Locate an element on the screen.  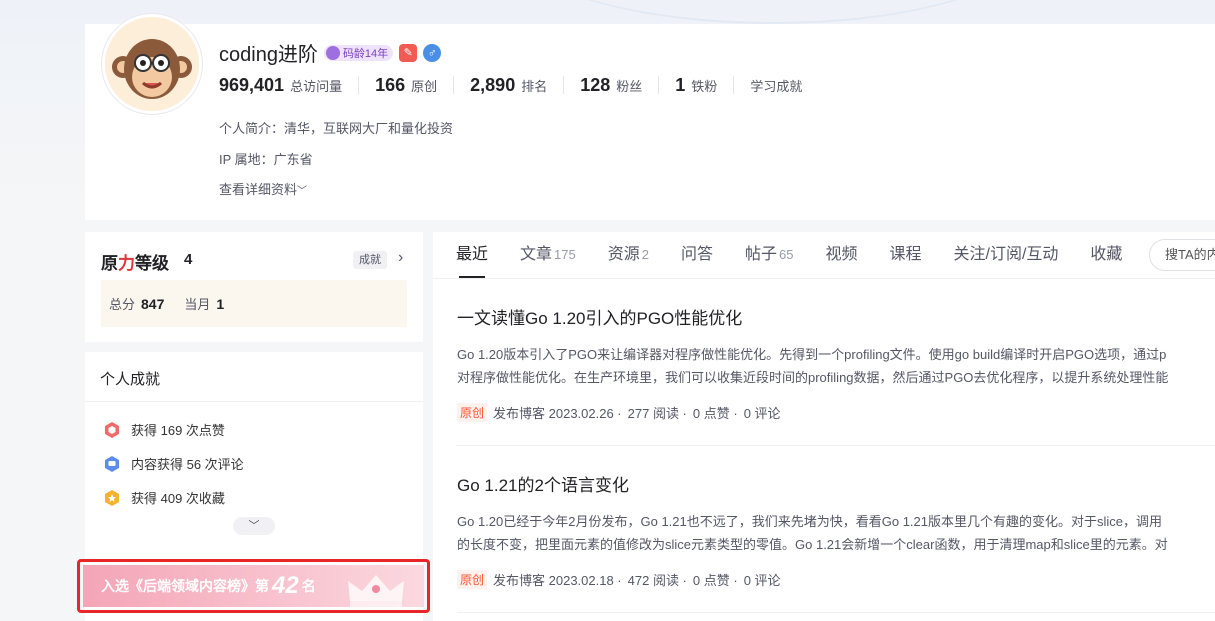
total-score-value: 847 is located at coordinates (153, 303).